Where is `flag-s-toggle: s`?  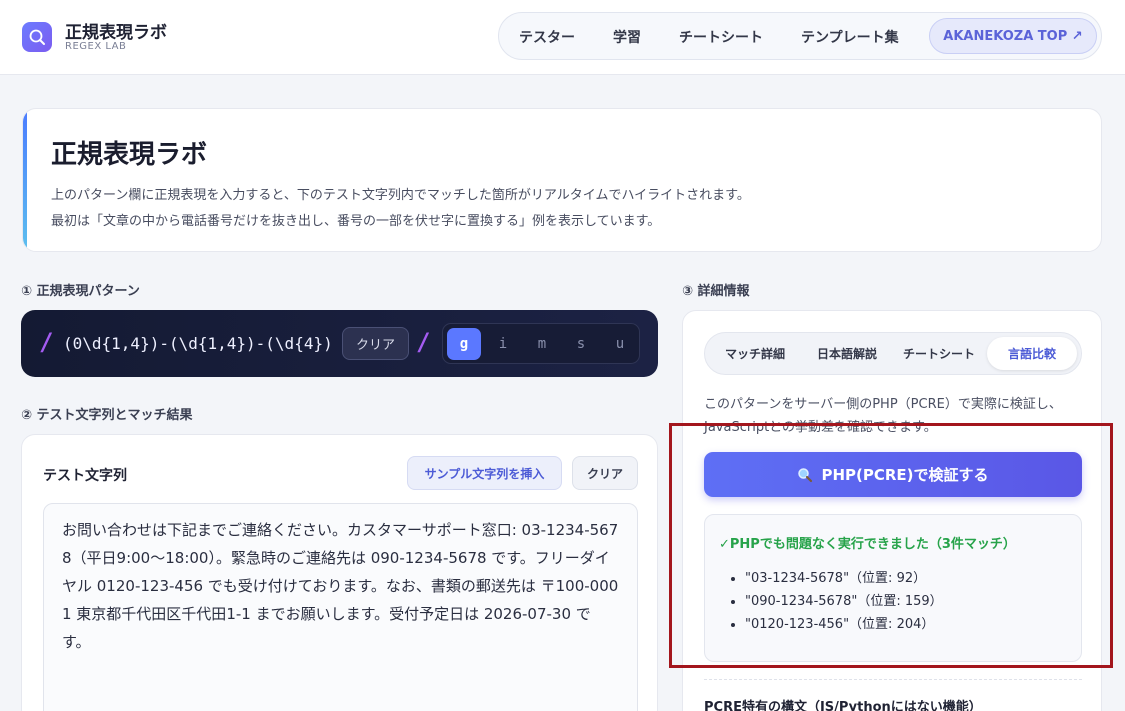 flag-s-toggle: s is located at coordinates (581, 344).